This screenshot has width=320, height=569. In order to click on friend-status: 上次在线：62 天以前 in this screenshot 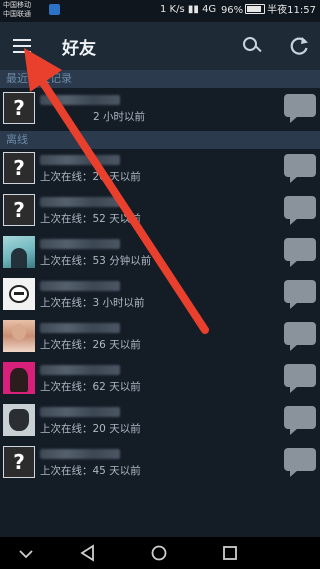, I will do `click(90, 387)`.